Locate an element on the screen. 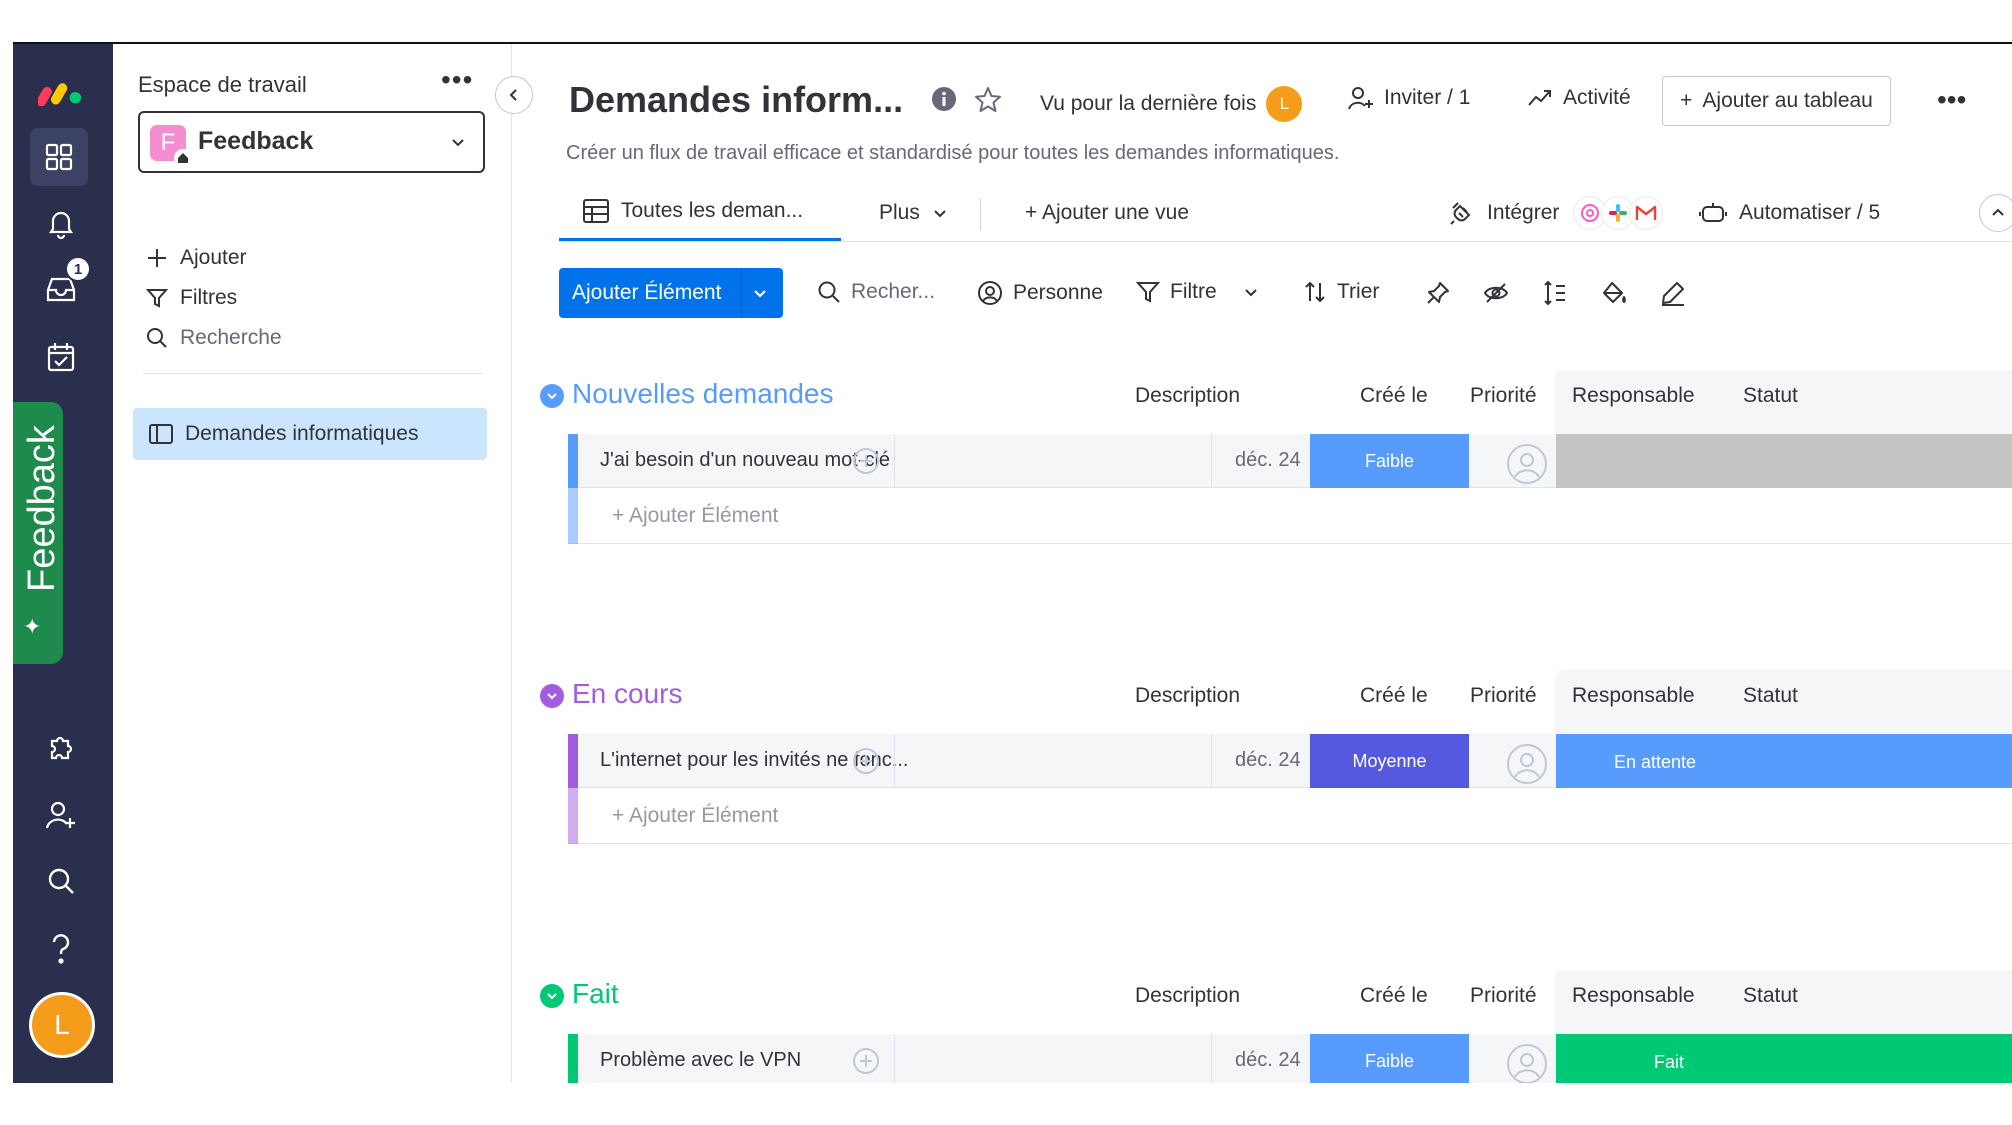 The height and width of the screenshot is (1125, 2012). feedback-tab: Feedback ✦ is located at coordinates (38, 533).